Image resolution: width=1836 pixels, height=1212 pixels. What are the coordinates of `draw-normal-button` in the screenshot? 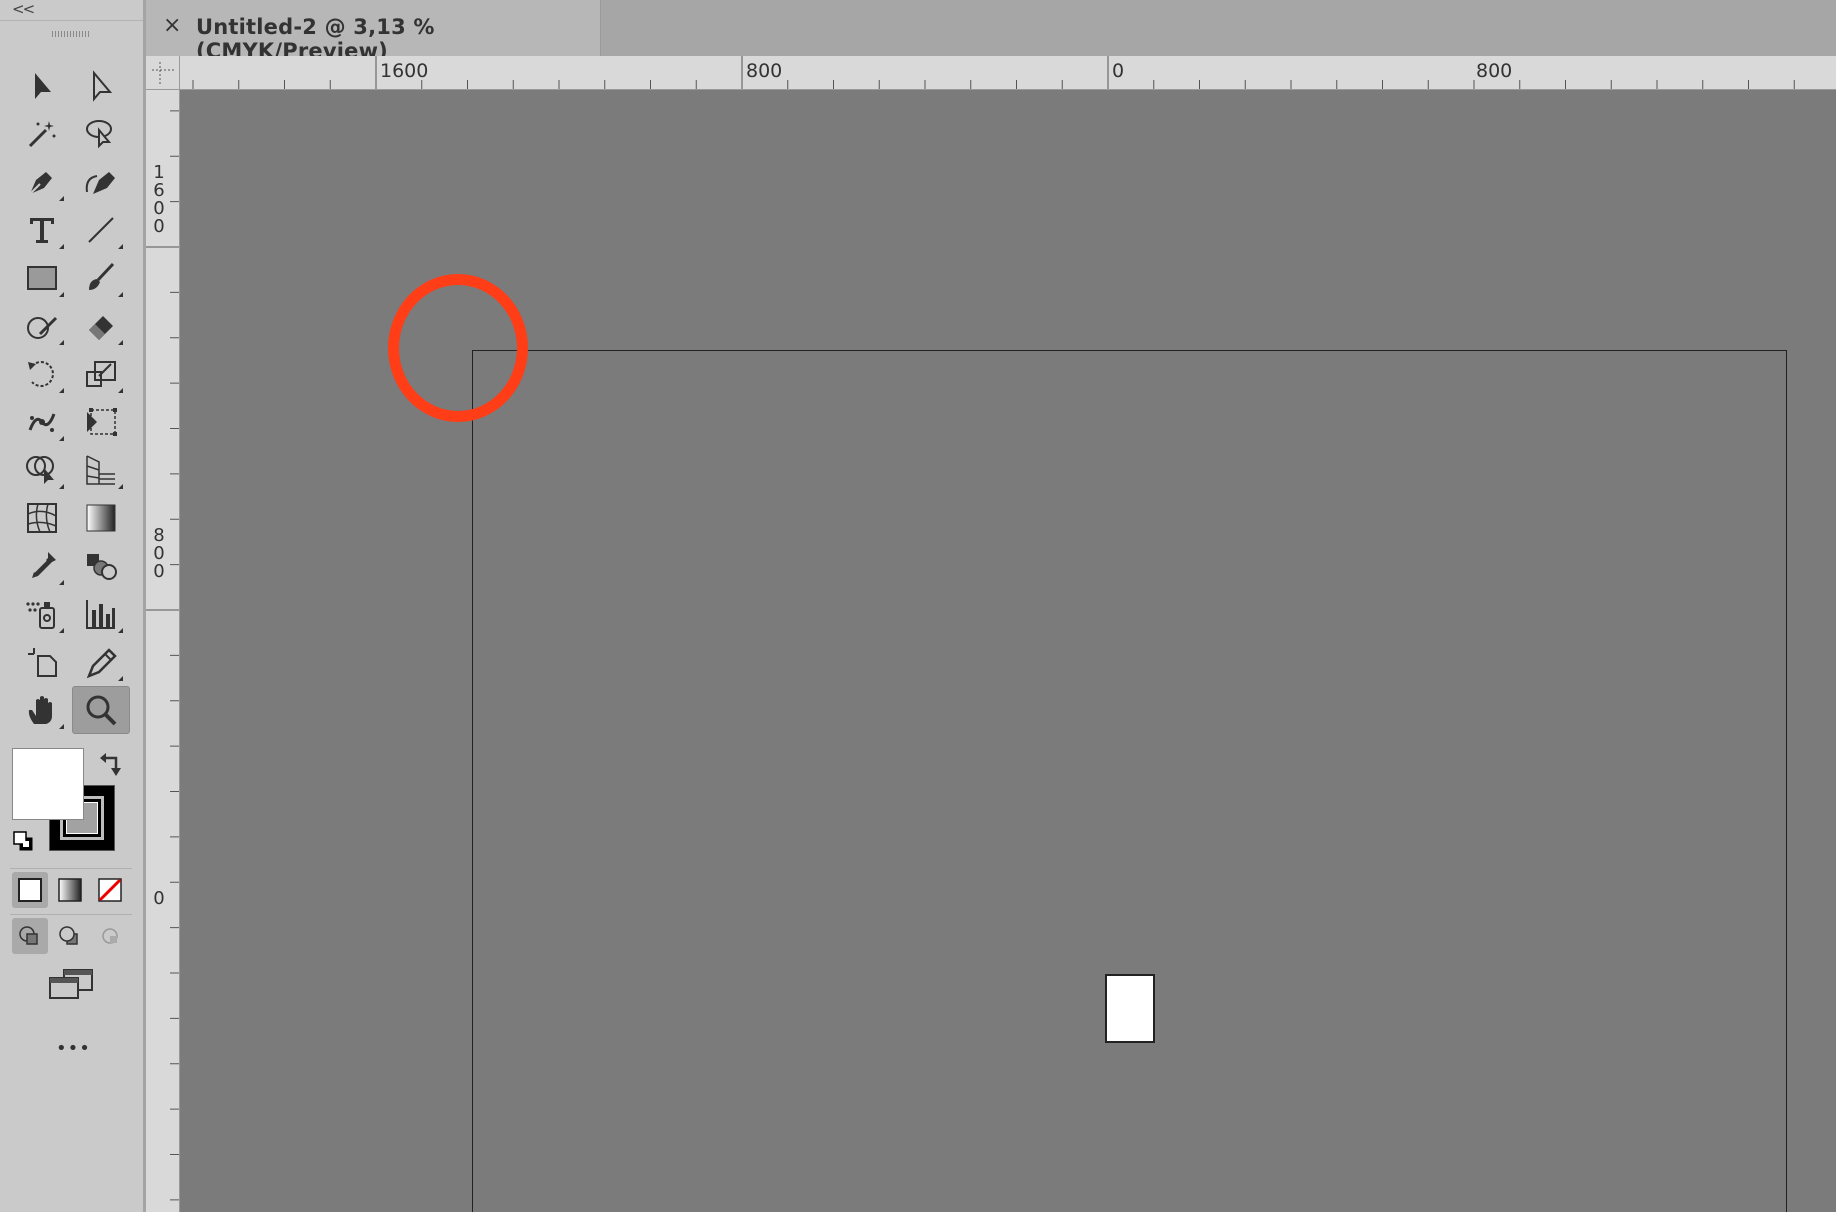 It's located at (30, 936).